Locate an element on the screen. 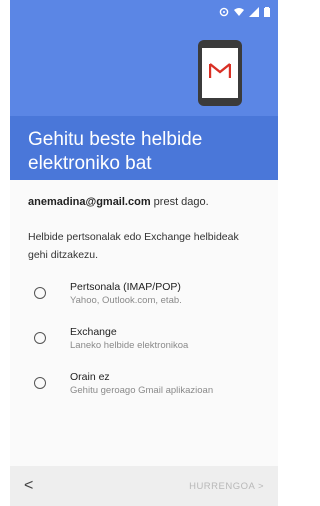  status-icons is located at coordinates (244, 13).